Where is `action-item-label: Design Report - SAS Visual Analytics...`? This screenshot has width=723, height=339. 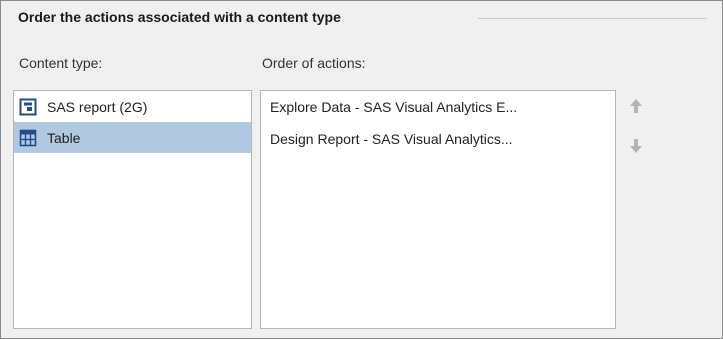 action-item-label: Design Report - SAS Visual Analytics... is located at coordinates (391, 139).